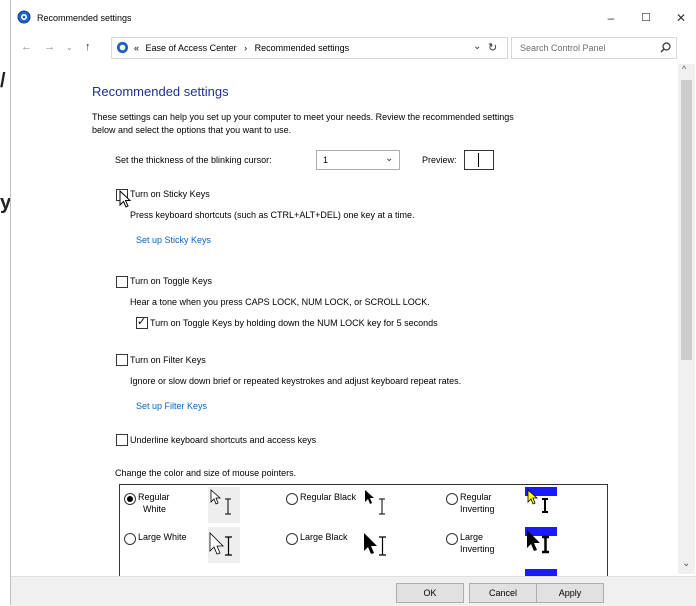 The image size is (696, 606). What do you see at coordinates (122, 440) in the screenshot?
I see `underline-shortcuts-checkbox` at bounding box center [122, 440].